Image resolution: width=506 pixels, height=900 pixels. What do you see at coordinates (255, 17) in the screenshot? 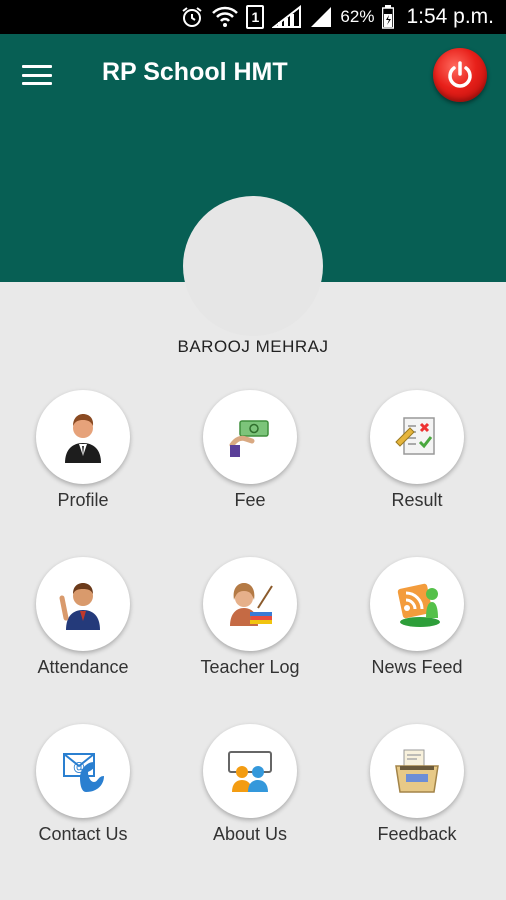
I see `sim-icon: 1` at bounding box center [255, 17].